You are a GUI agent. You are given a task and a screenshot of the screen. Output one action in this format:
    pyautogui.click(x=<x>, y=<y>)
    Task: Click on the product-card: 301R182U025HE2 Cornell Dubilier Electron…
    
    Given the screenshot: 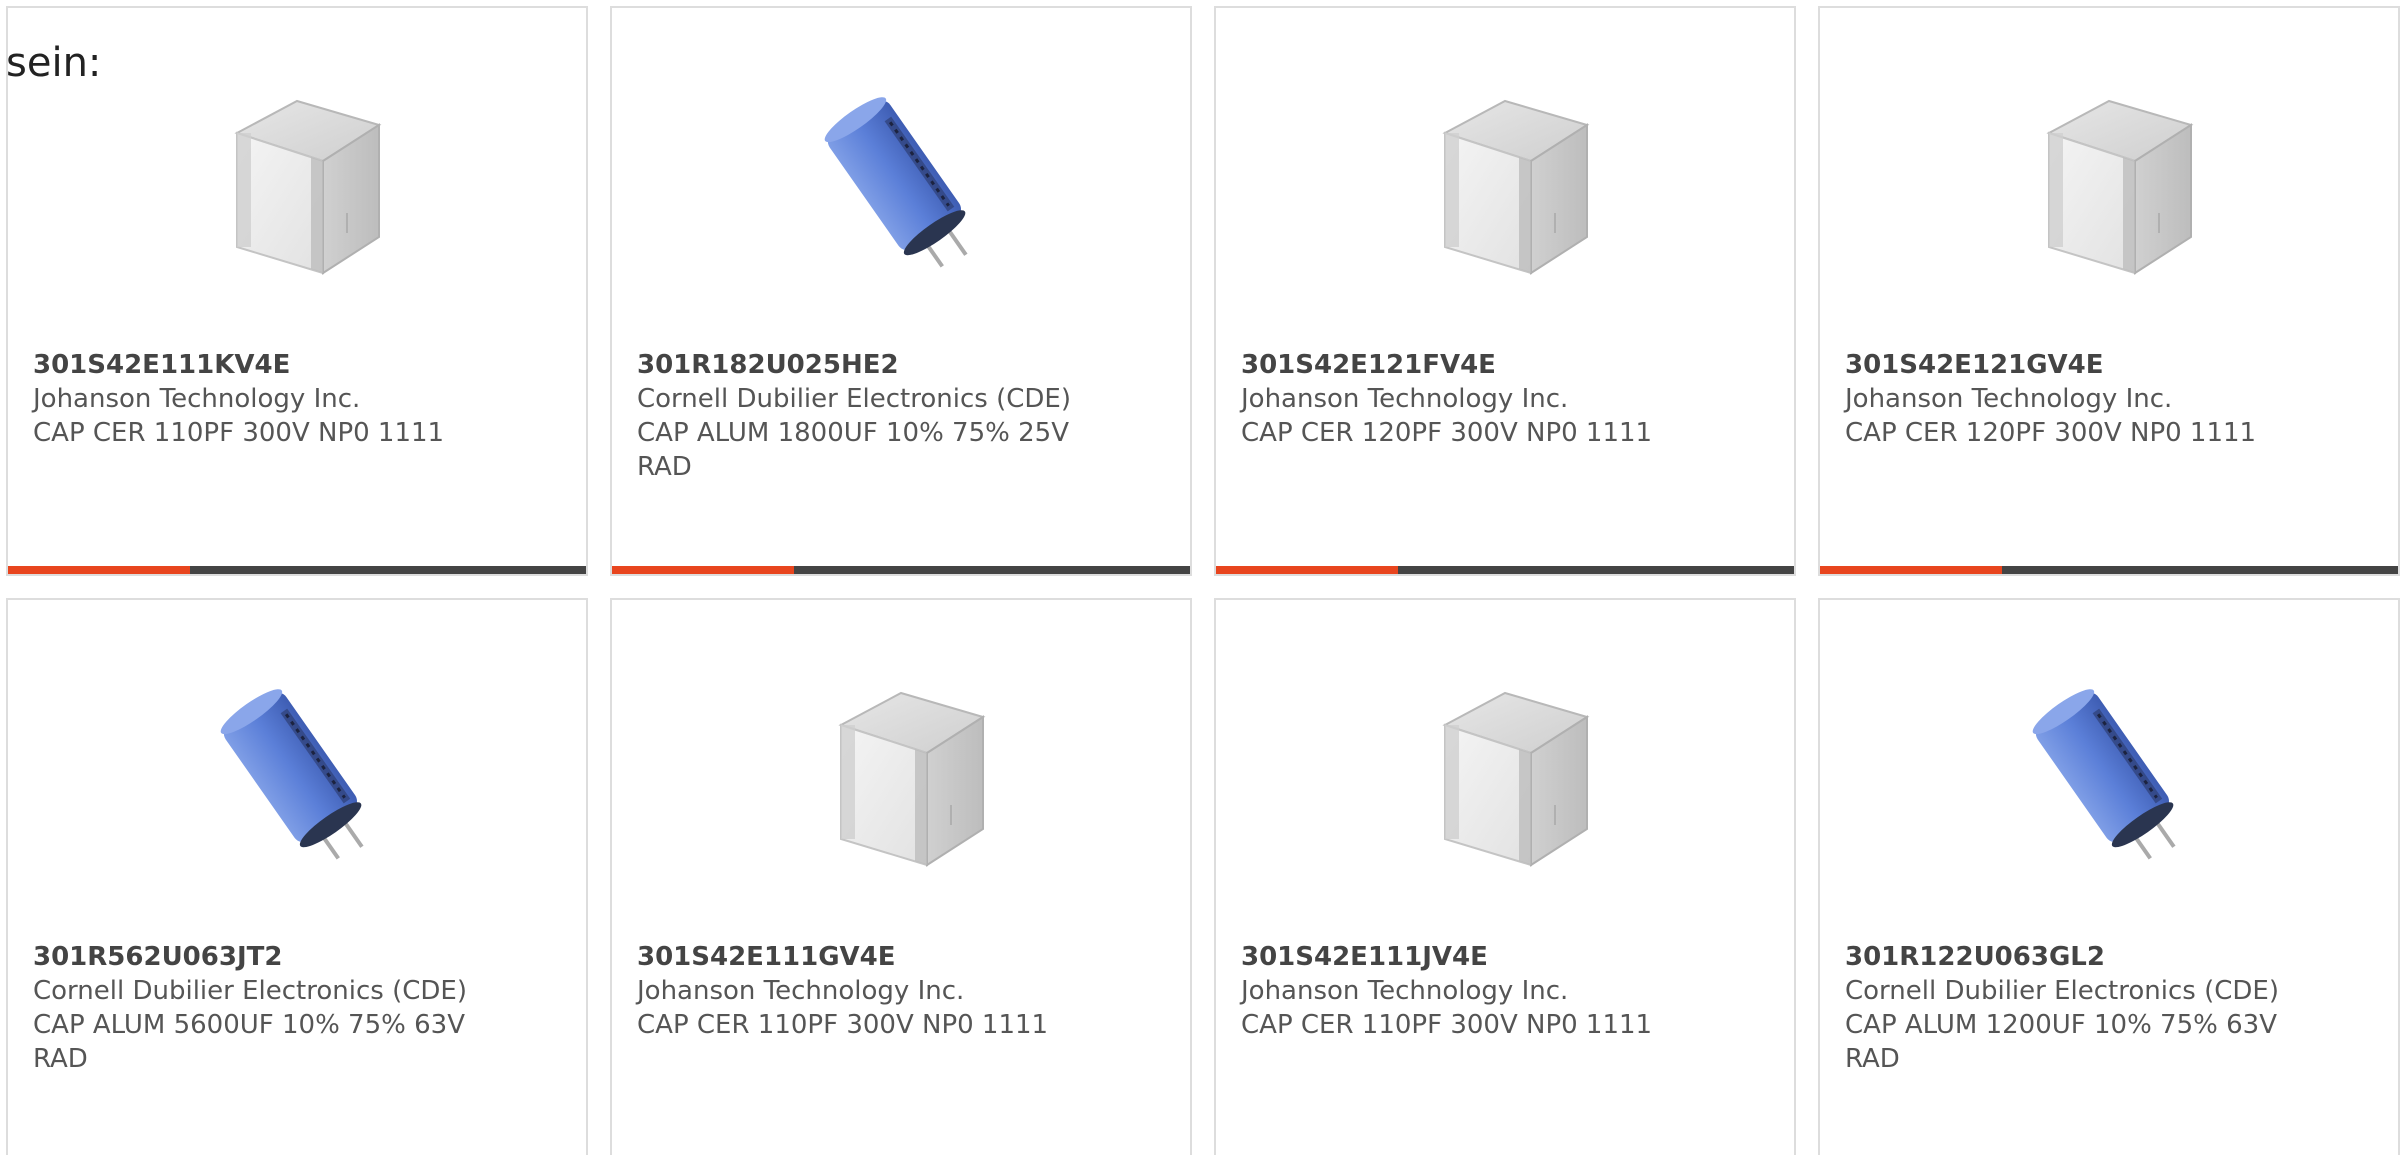 What is the action you would take?
    pyautogui.click(x=901, y=291)
    